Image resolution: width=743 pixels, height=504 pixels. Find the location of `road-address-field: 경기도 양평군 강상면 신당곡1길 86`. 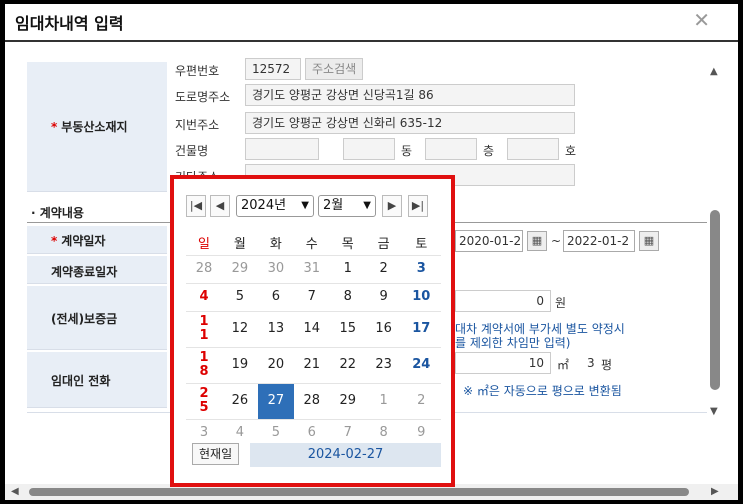

road-address-field: 경기도 양평군 강상면 신당곡1길 86 is located at coordinates (410, 95).